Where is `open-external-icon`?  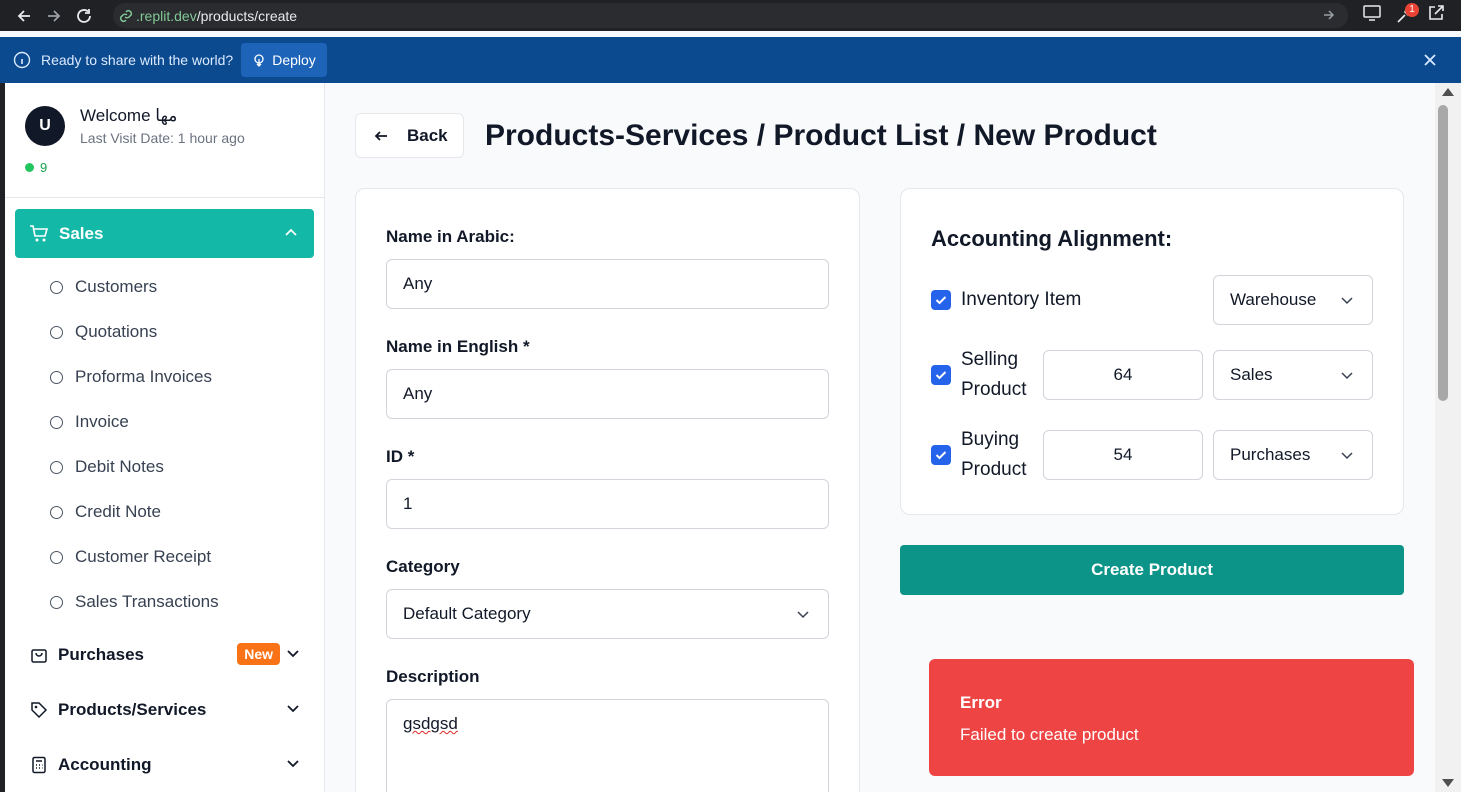 open-external-icon is located at coordinates (1436, 15).